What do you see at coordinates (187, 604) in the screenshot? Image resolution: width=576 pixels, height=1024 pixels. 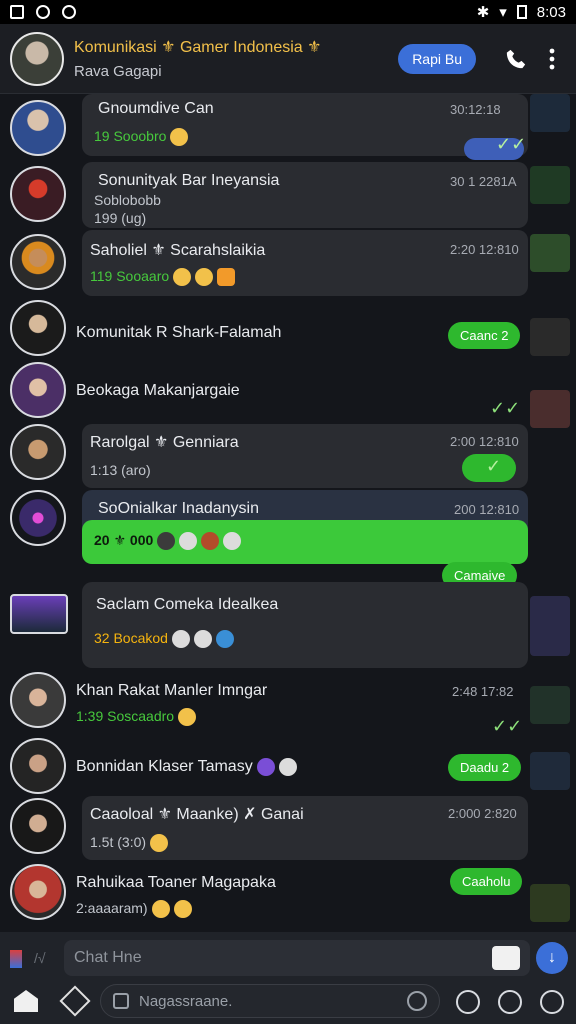 I see `chat-name: Saclam Comeka Idealkea` at bounding box center [187, 604].